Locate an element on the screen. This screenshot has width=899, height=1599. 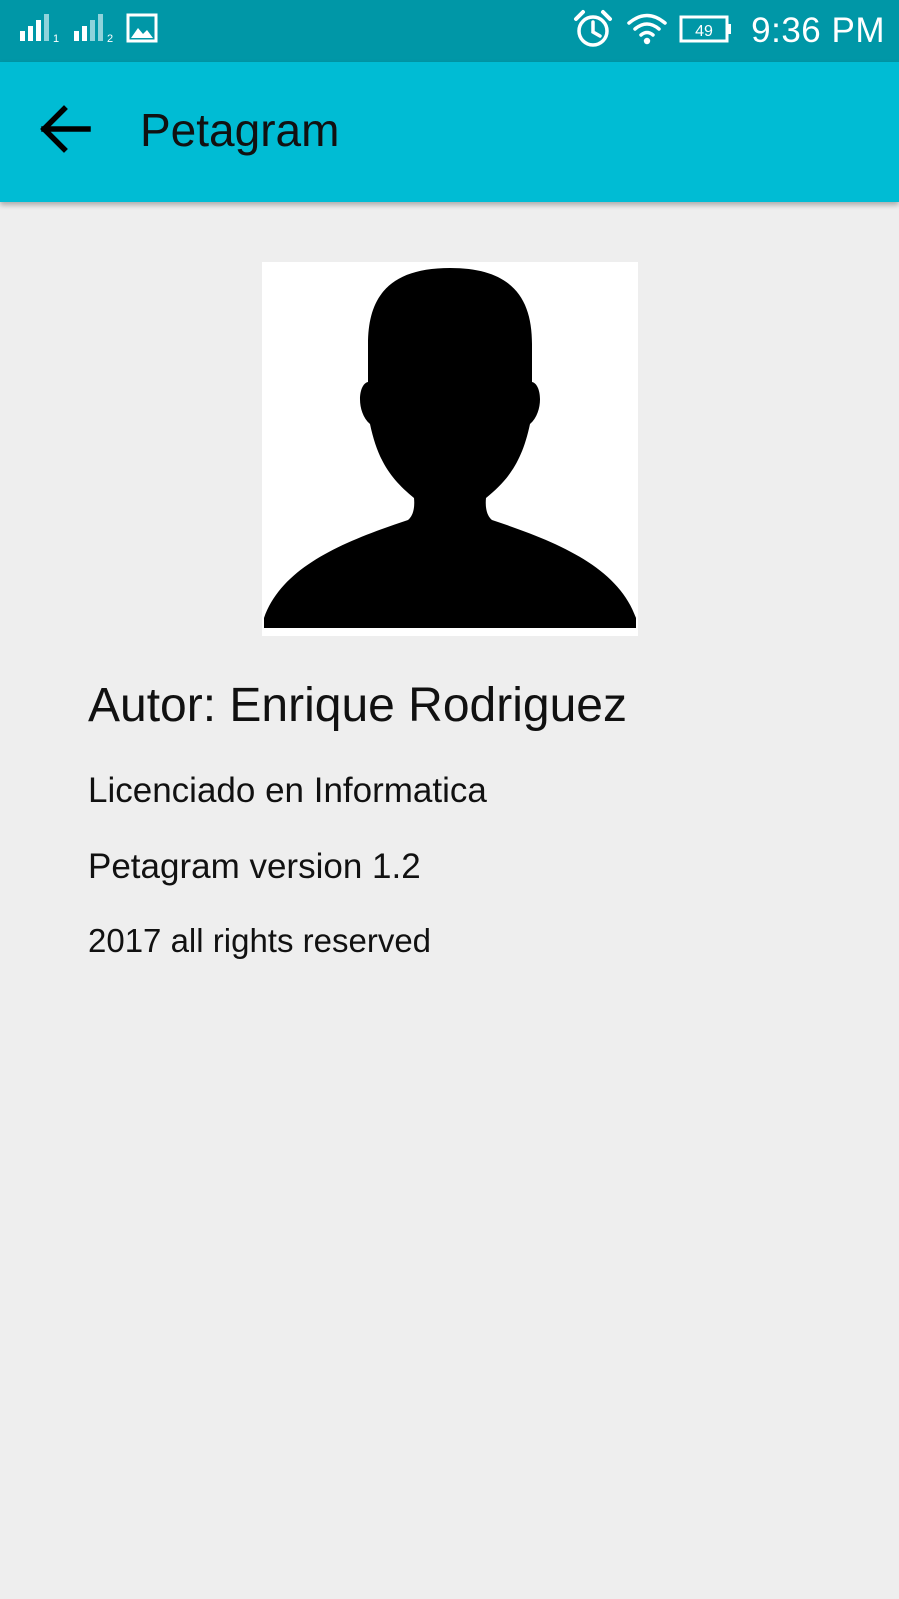
author-name: Autor: Enrique Rodriguez is located at coordinates (357, 705).